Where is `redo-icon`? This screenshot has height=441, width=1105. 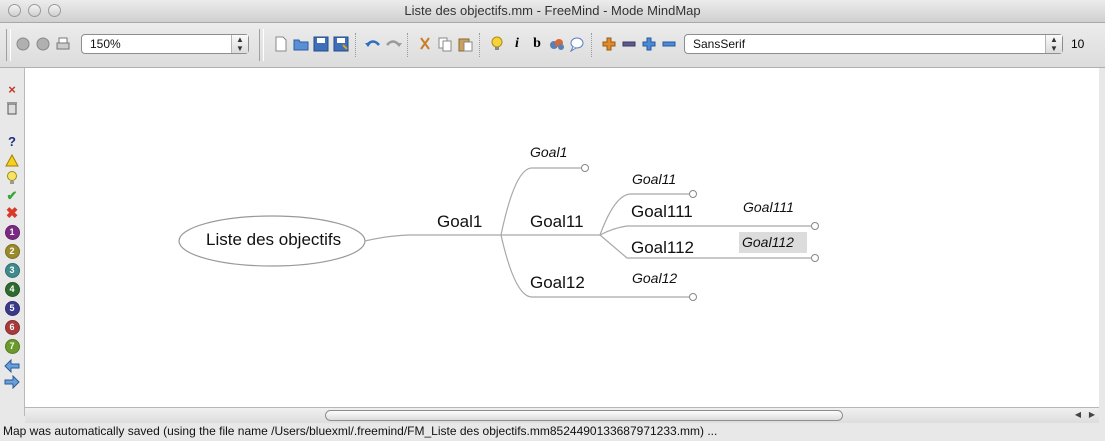
redo-icon is located at coordinates (393, 44).